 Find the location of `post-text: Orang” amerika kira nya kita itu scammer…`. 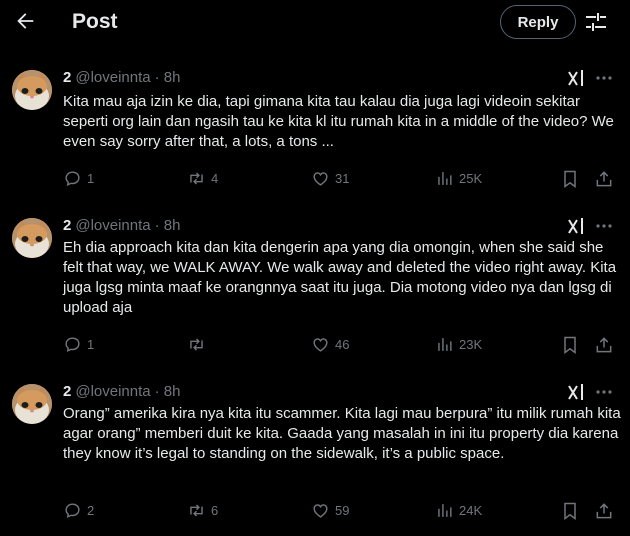

post-text: Orang” amerika kira nya kita itu scammer… is located at coordinates (342, 433).